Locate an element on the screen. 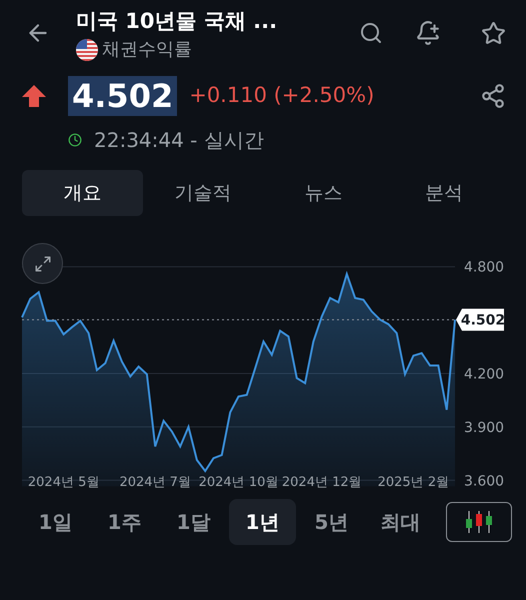 This screenshot has width=526, height=600. range-button: 1주 is located at coordinates (124, 522).